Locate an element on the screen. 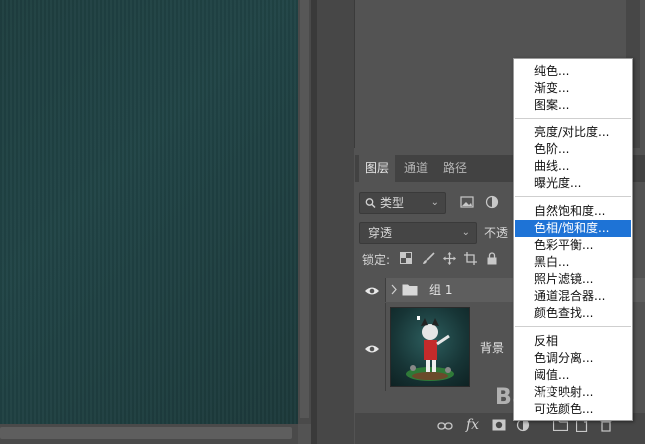 The width and height of the screenshot is (645, 444). lock-icon is located at coordinates (492, 260).